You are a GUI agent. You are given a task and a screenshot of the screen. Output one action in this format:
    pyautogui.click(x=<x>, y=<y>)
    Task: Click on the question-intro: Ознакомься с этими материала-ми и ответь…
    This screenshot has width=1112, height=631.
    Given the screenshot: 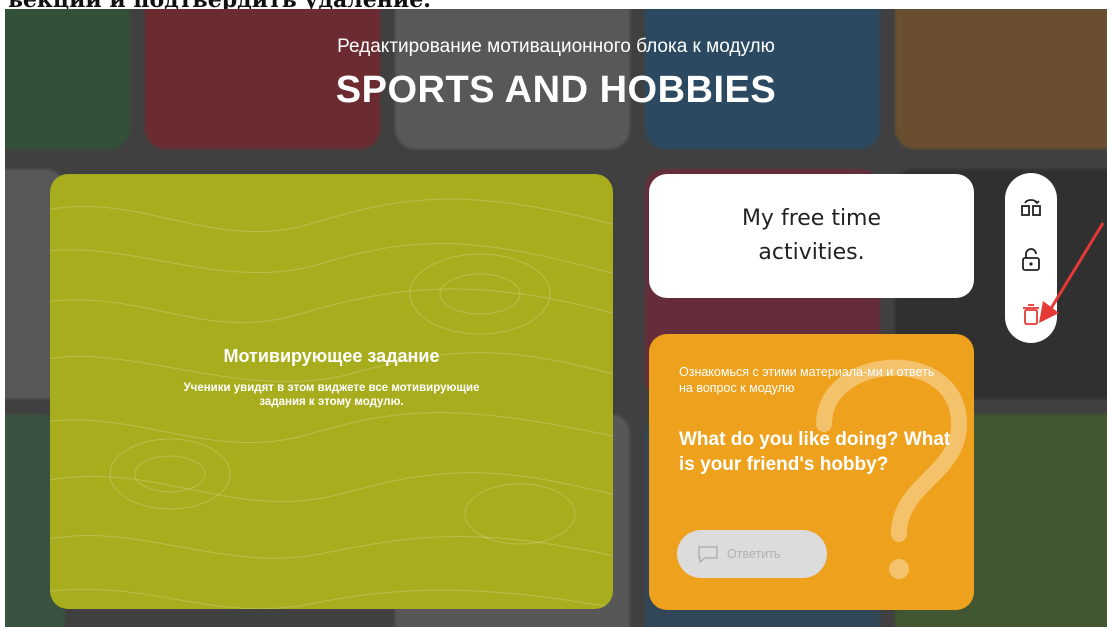 What is the action you would take?
    pyautogui.click(x=807, y=380)
    